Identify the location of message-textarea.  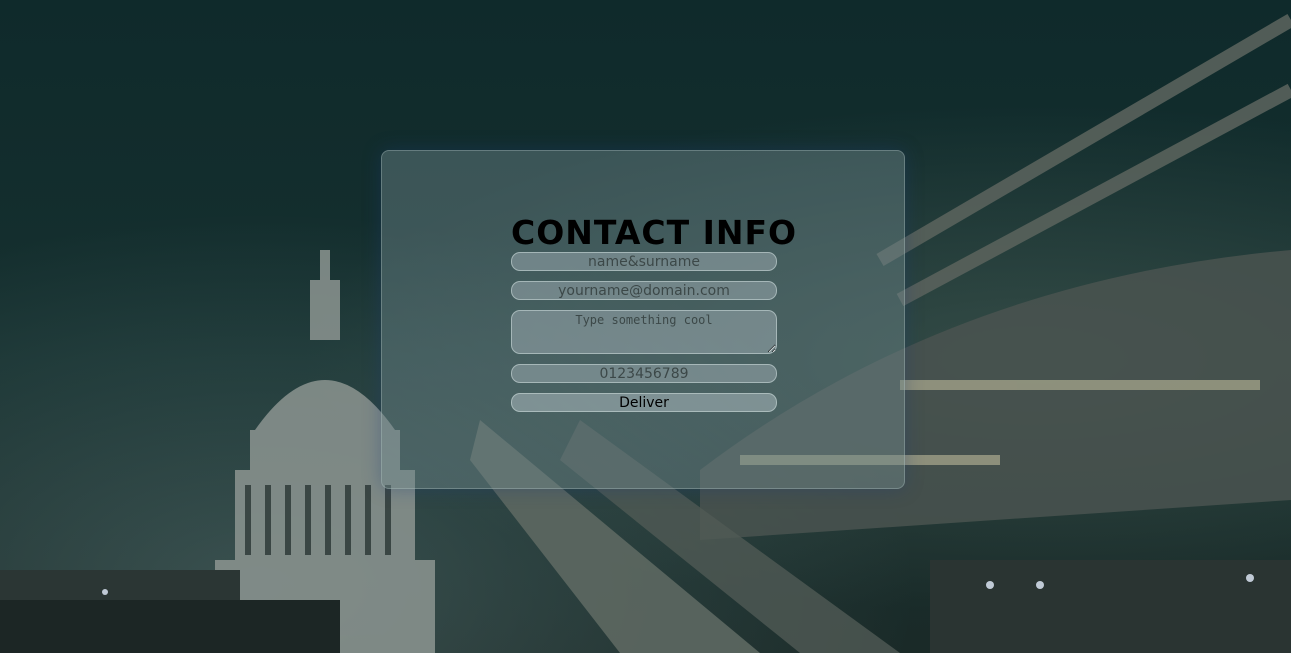
(644, 332).